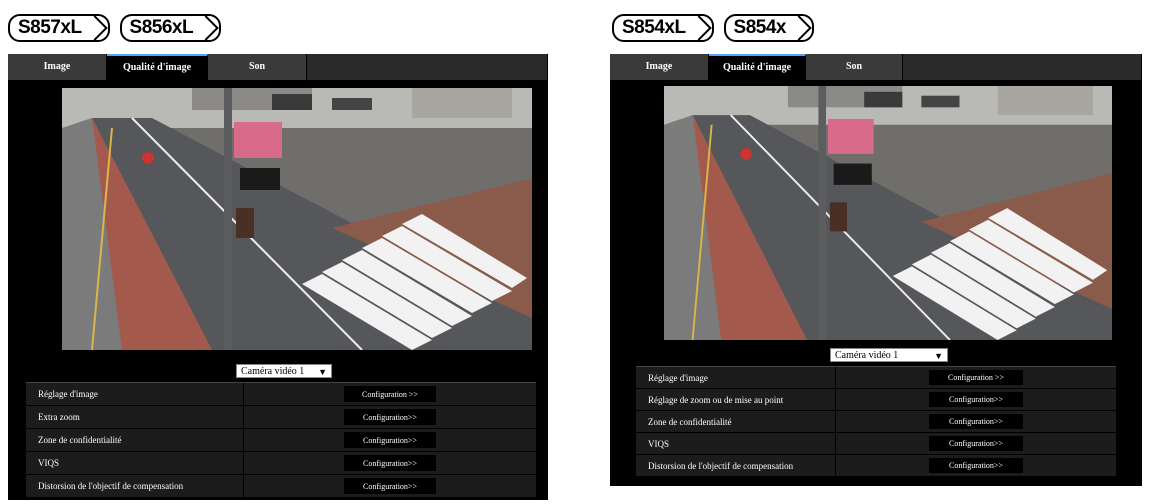 Image resolution: width=1150 pixels, height=504 pixels. What do you see at coordinates (59, 28) in the screenshot?
I see `model-badge: S857xL` at bounding box center [59, 28].